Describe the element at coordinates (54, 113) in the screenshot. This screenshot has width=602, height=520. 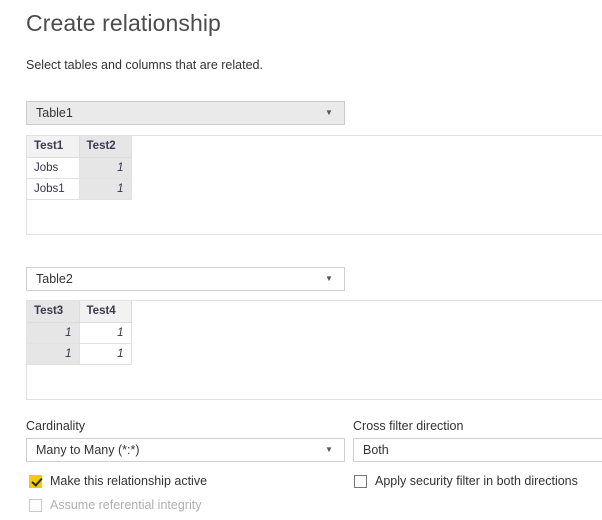
I see `table1-dropdown-value: Table1` at that location.